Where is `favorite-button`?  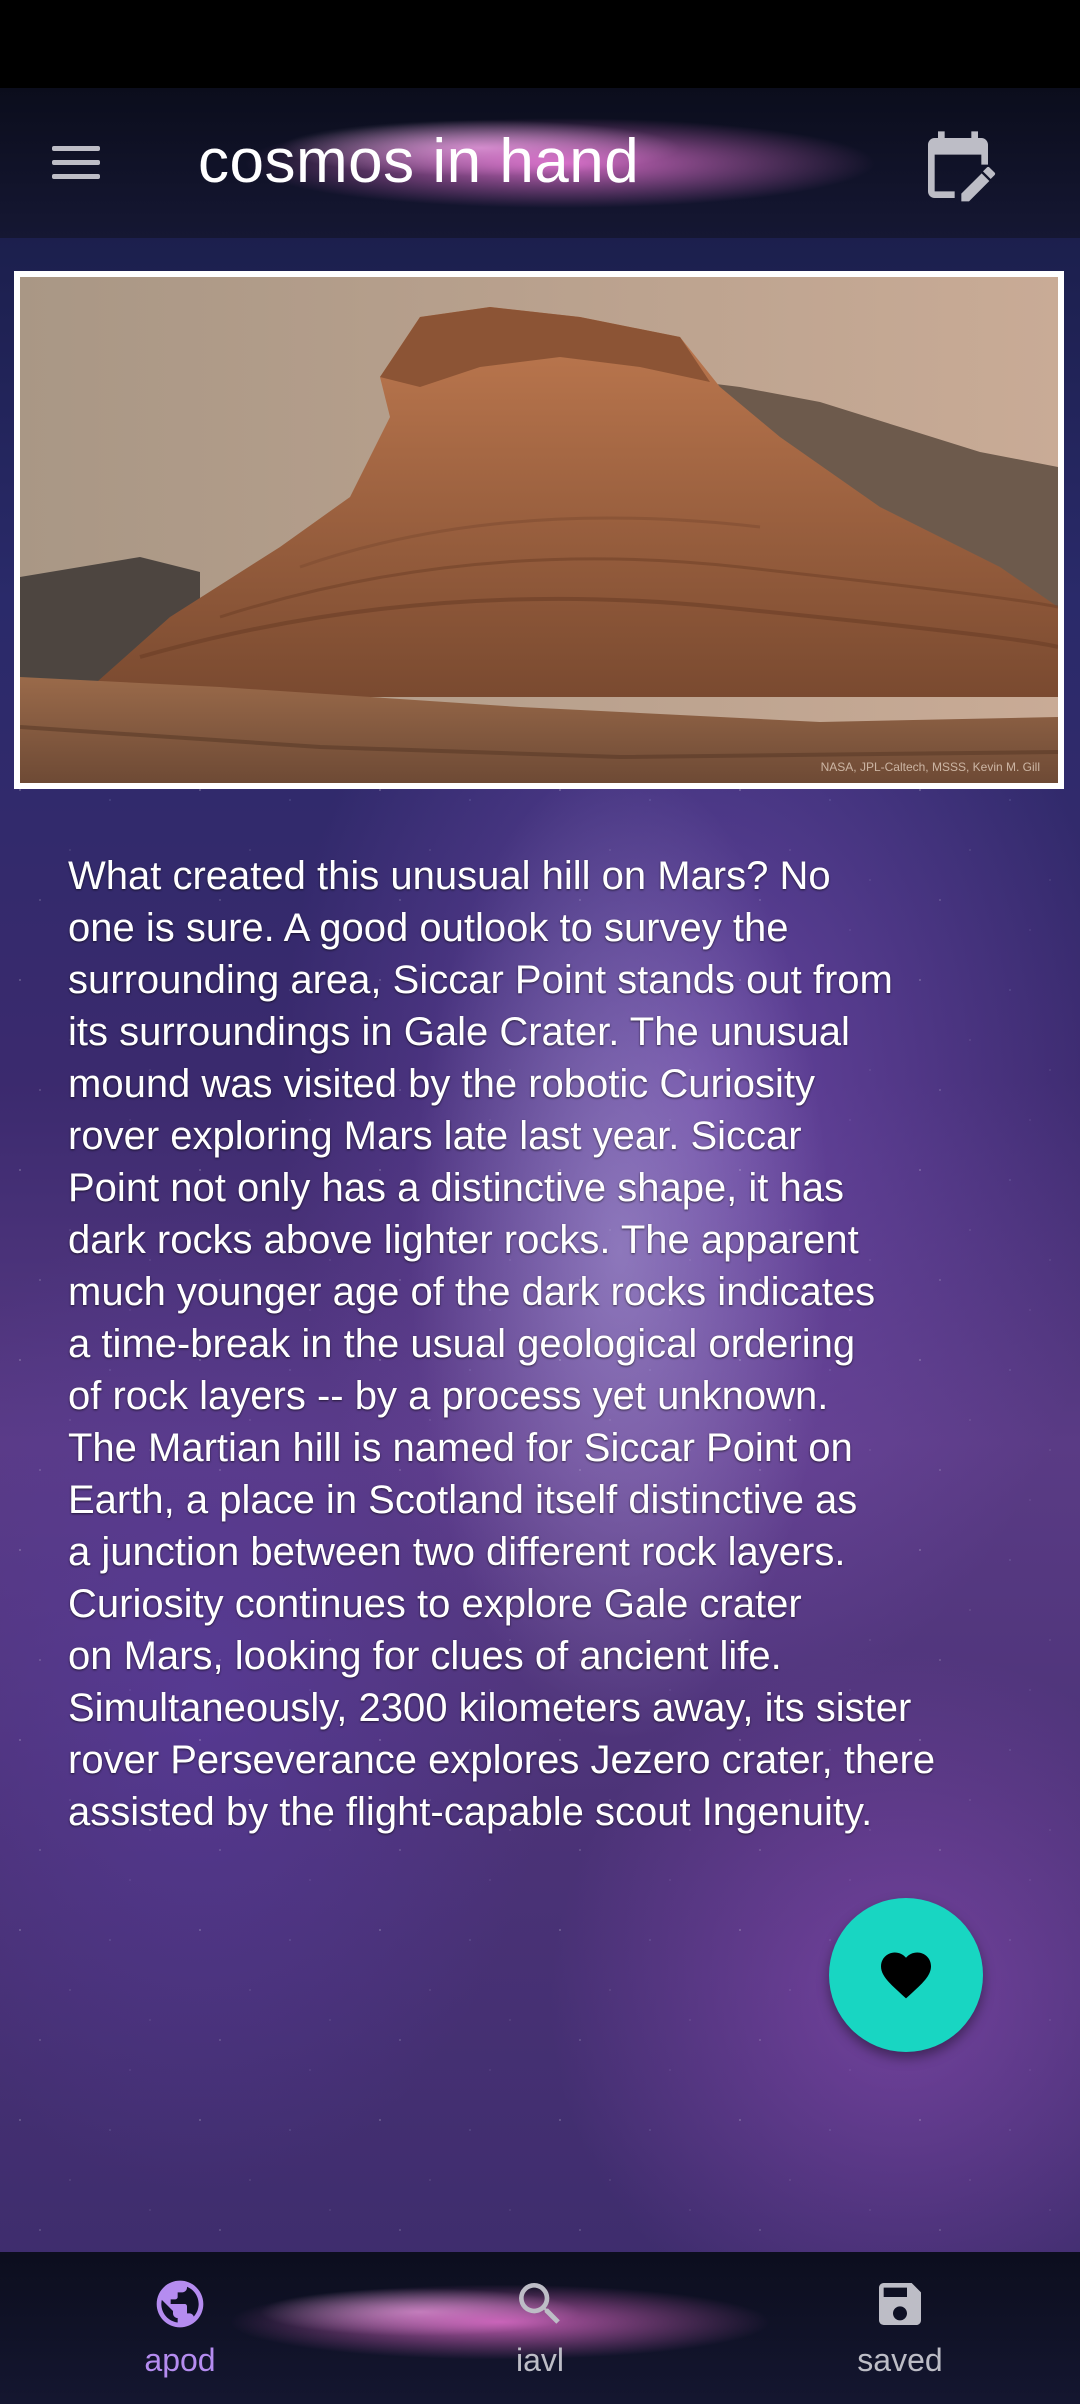
favorite-button is located at coordinates (906, 1975).